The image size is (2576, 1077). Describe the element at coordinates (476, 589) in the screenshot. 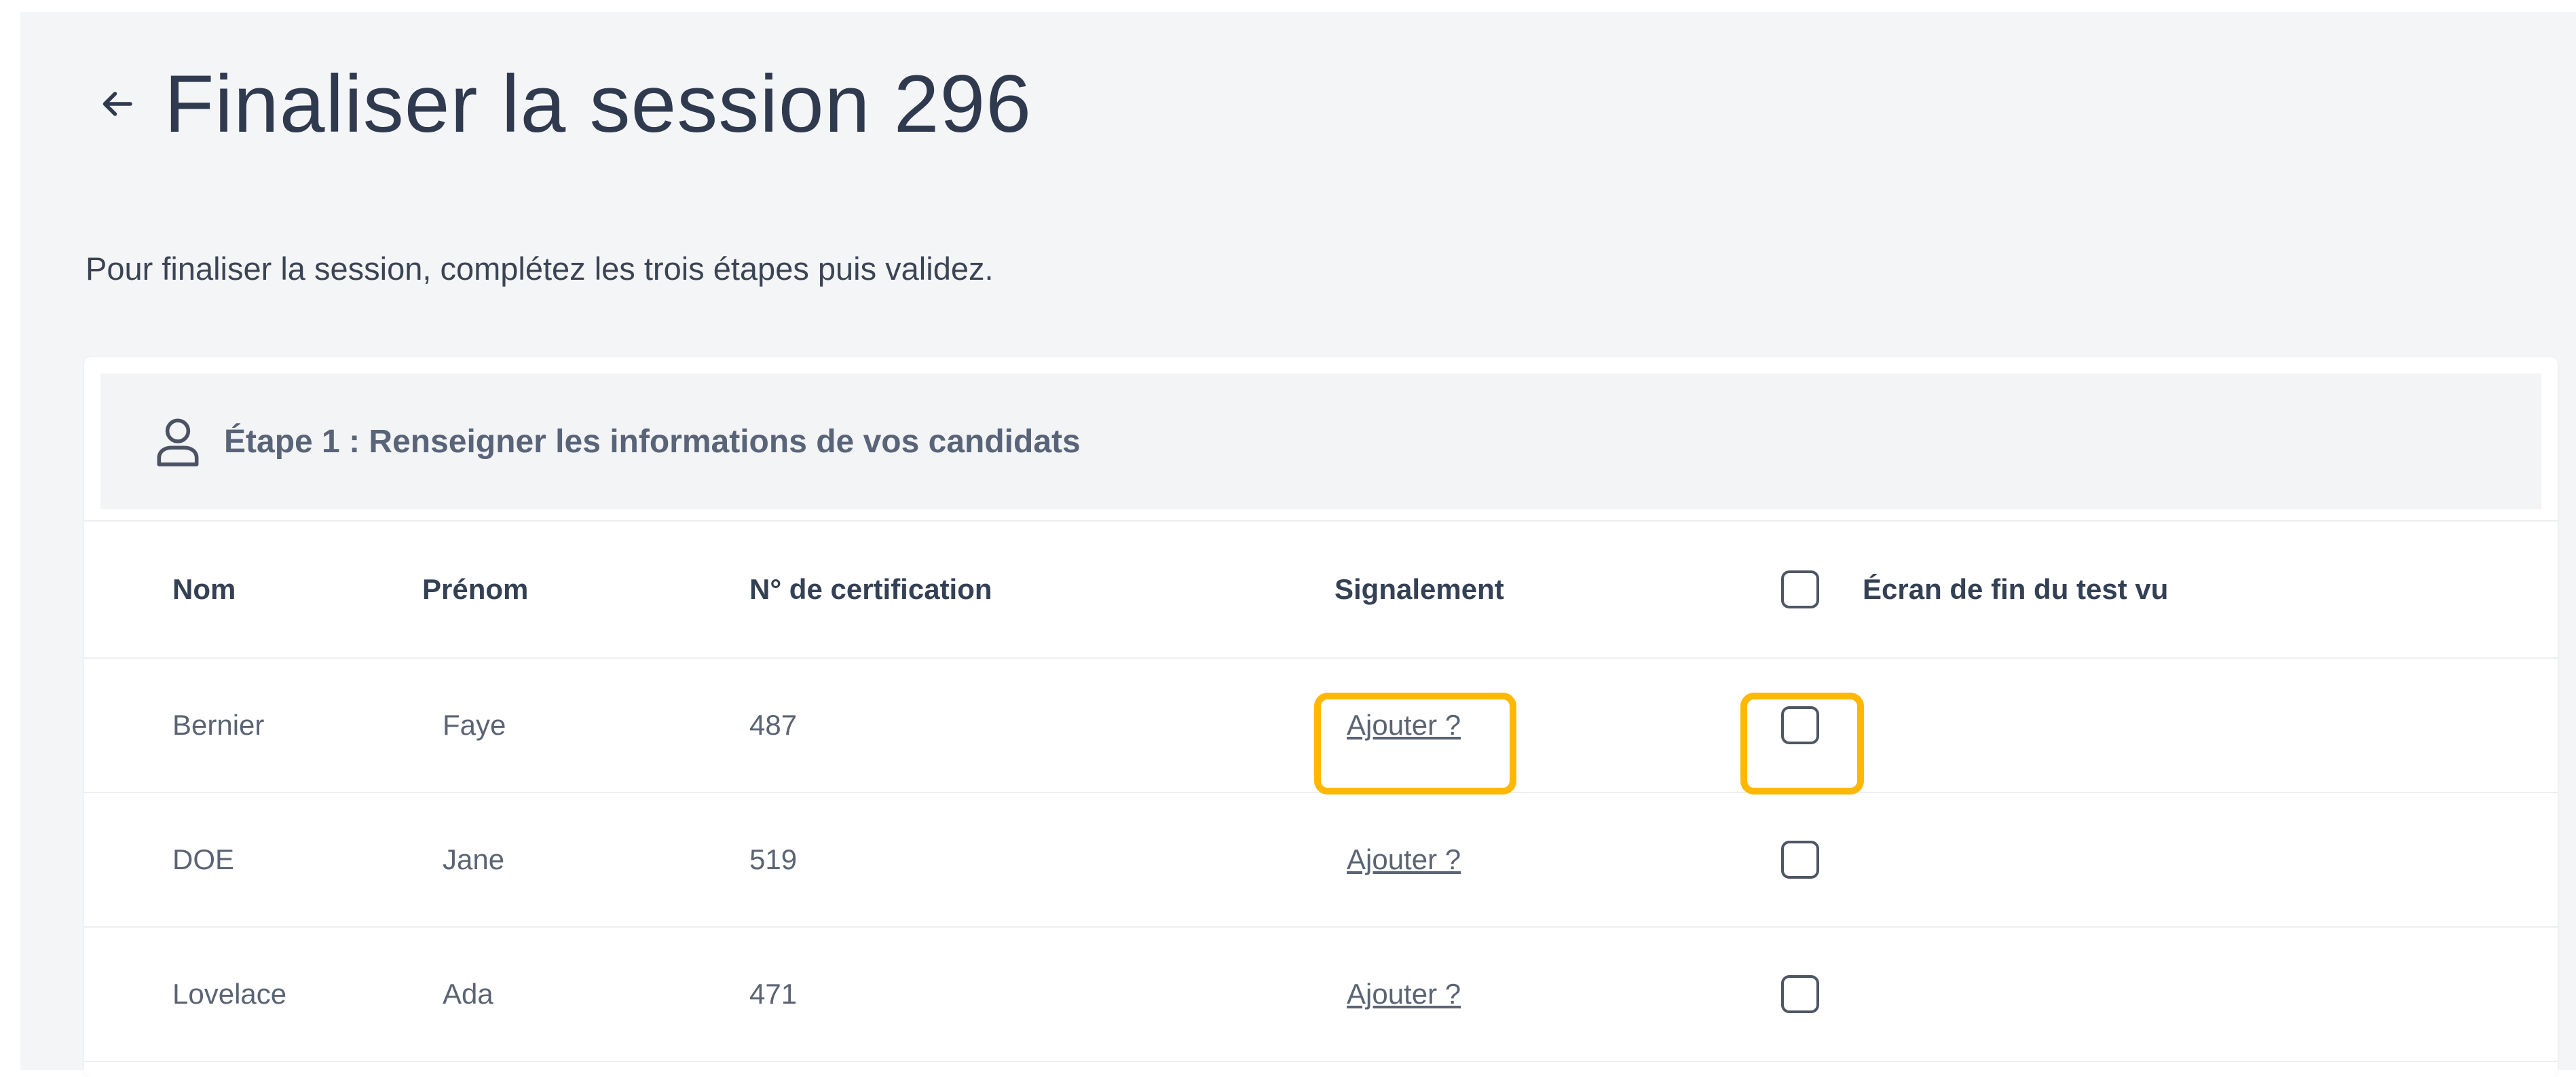

I see `column-header-prenom: Prénom` at that location.